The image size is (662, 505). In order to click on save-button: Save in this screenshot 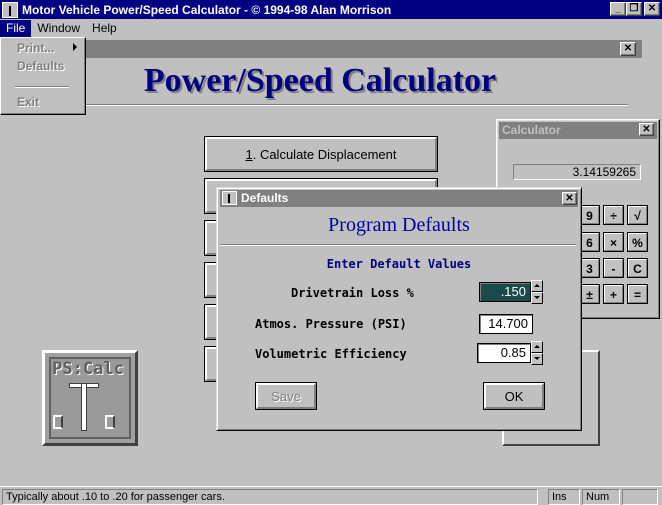, I will do `click(286, 396)`.